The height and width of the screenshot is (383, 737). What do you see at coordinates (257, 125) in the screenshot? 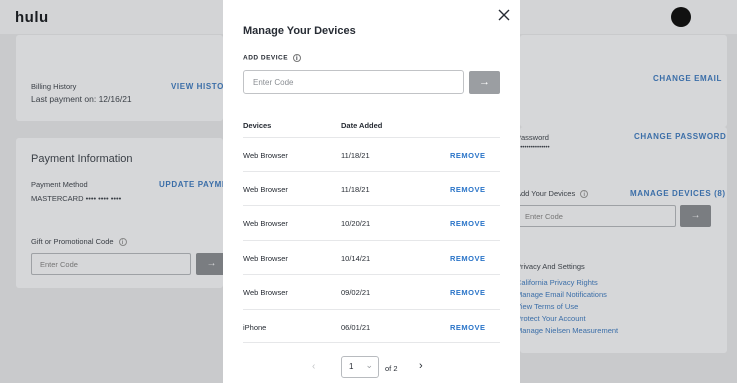
I see `devices-column-header: Devices` at bounding box center [257, 125].